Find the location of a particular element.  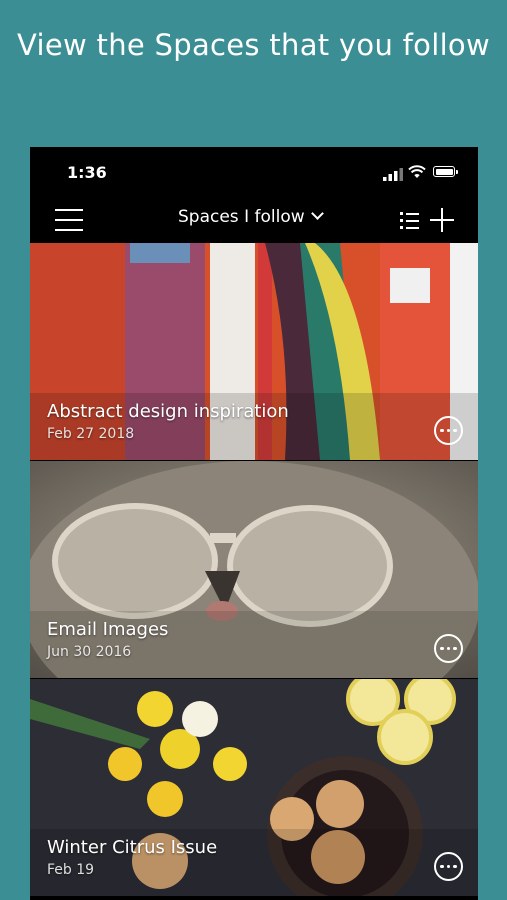

nav-bar: Spaces I follow is located at coordinates (254, 220).